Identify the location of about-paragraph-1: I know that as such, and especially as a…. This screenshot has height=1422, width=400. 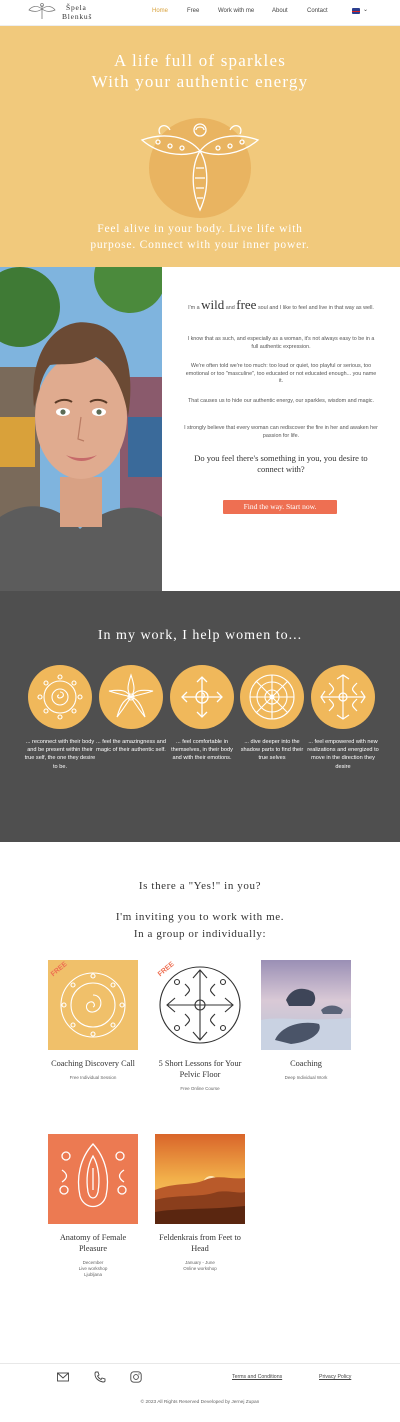
(281, 343).